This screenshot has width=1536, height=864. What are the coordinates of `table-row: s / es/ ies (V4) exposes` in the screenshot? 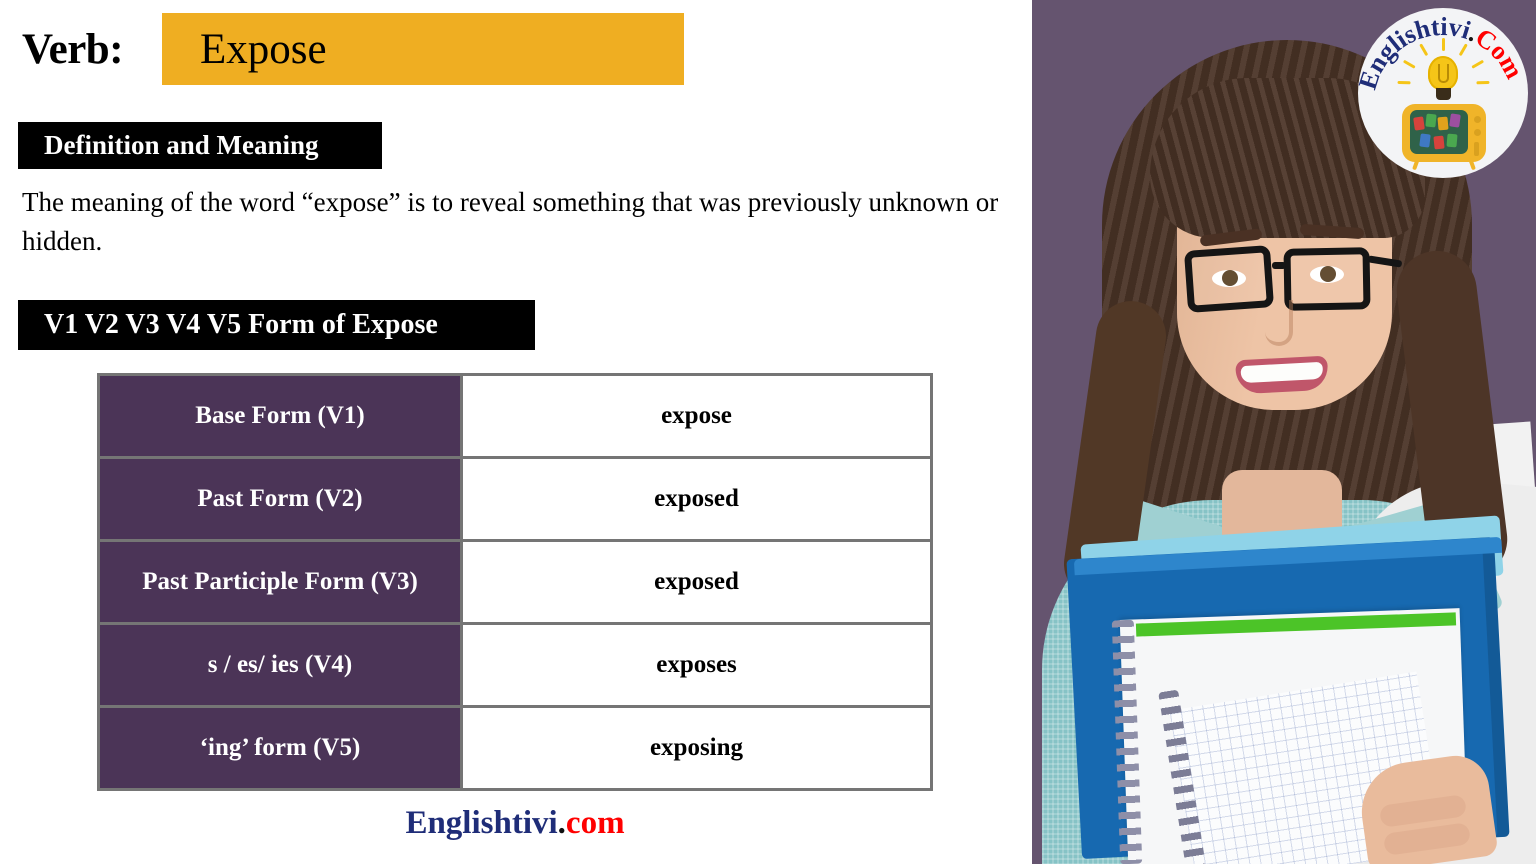 It's located at (515, 665).